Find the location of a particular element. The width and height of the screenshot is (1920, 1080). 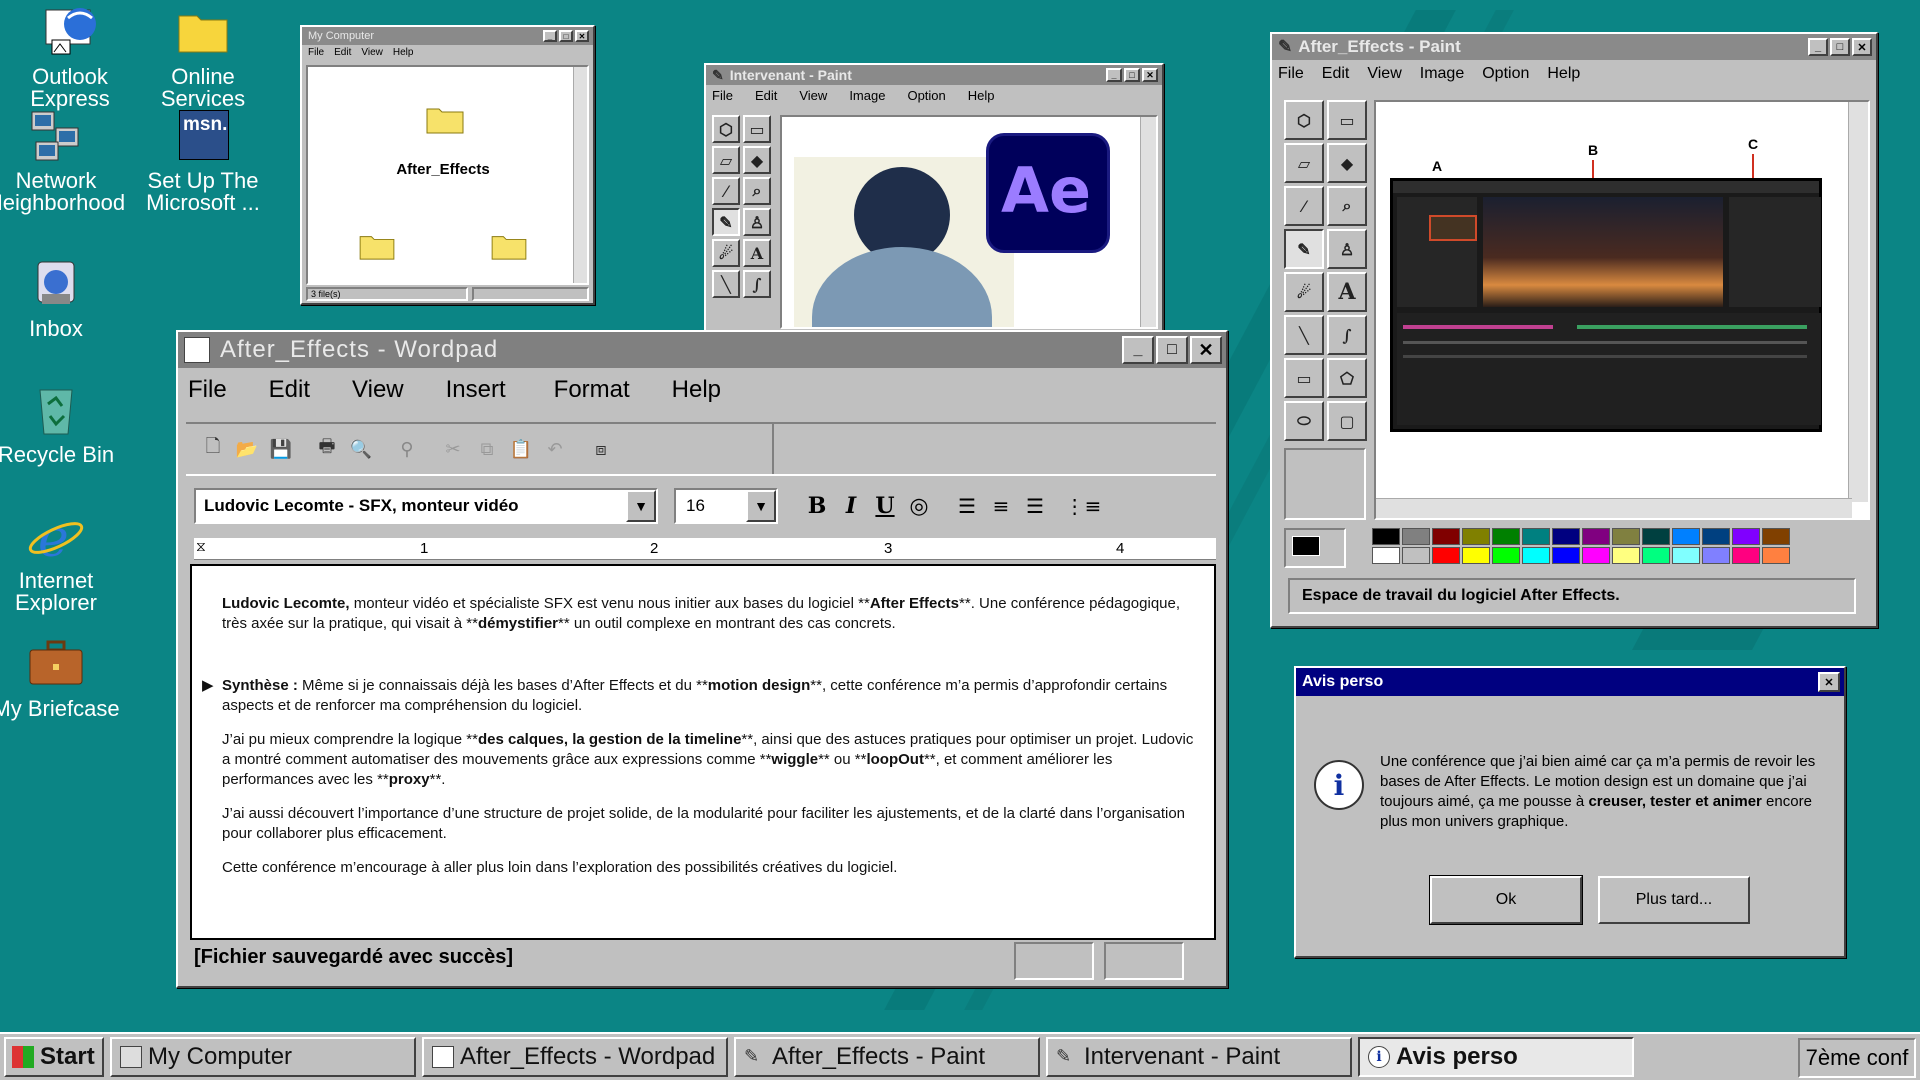

task-paint-intervenant: ✎ Intervenant - Paint is located at coordinates (1199, 1057).